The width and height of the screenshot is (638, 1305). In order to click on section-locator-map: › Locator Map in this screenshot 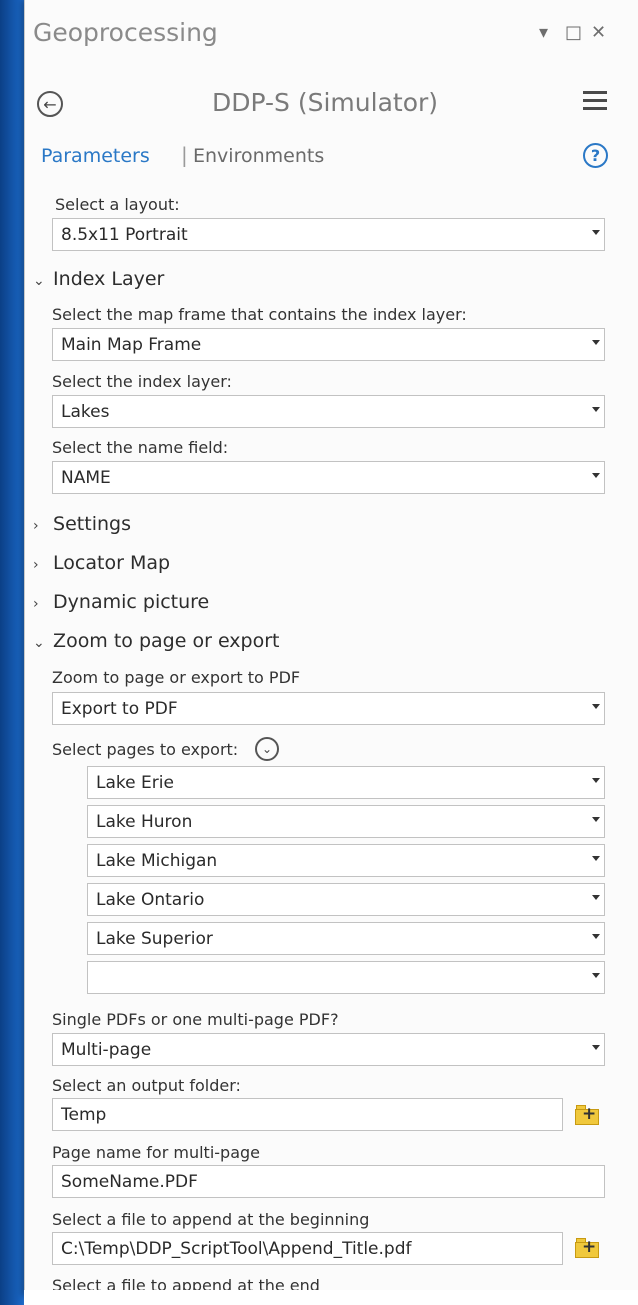, I will do `click(101, 563)`.